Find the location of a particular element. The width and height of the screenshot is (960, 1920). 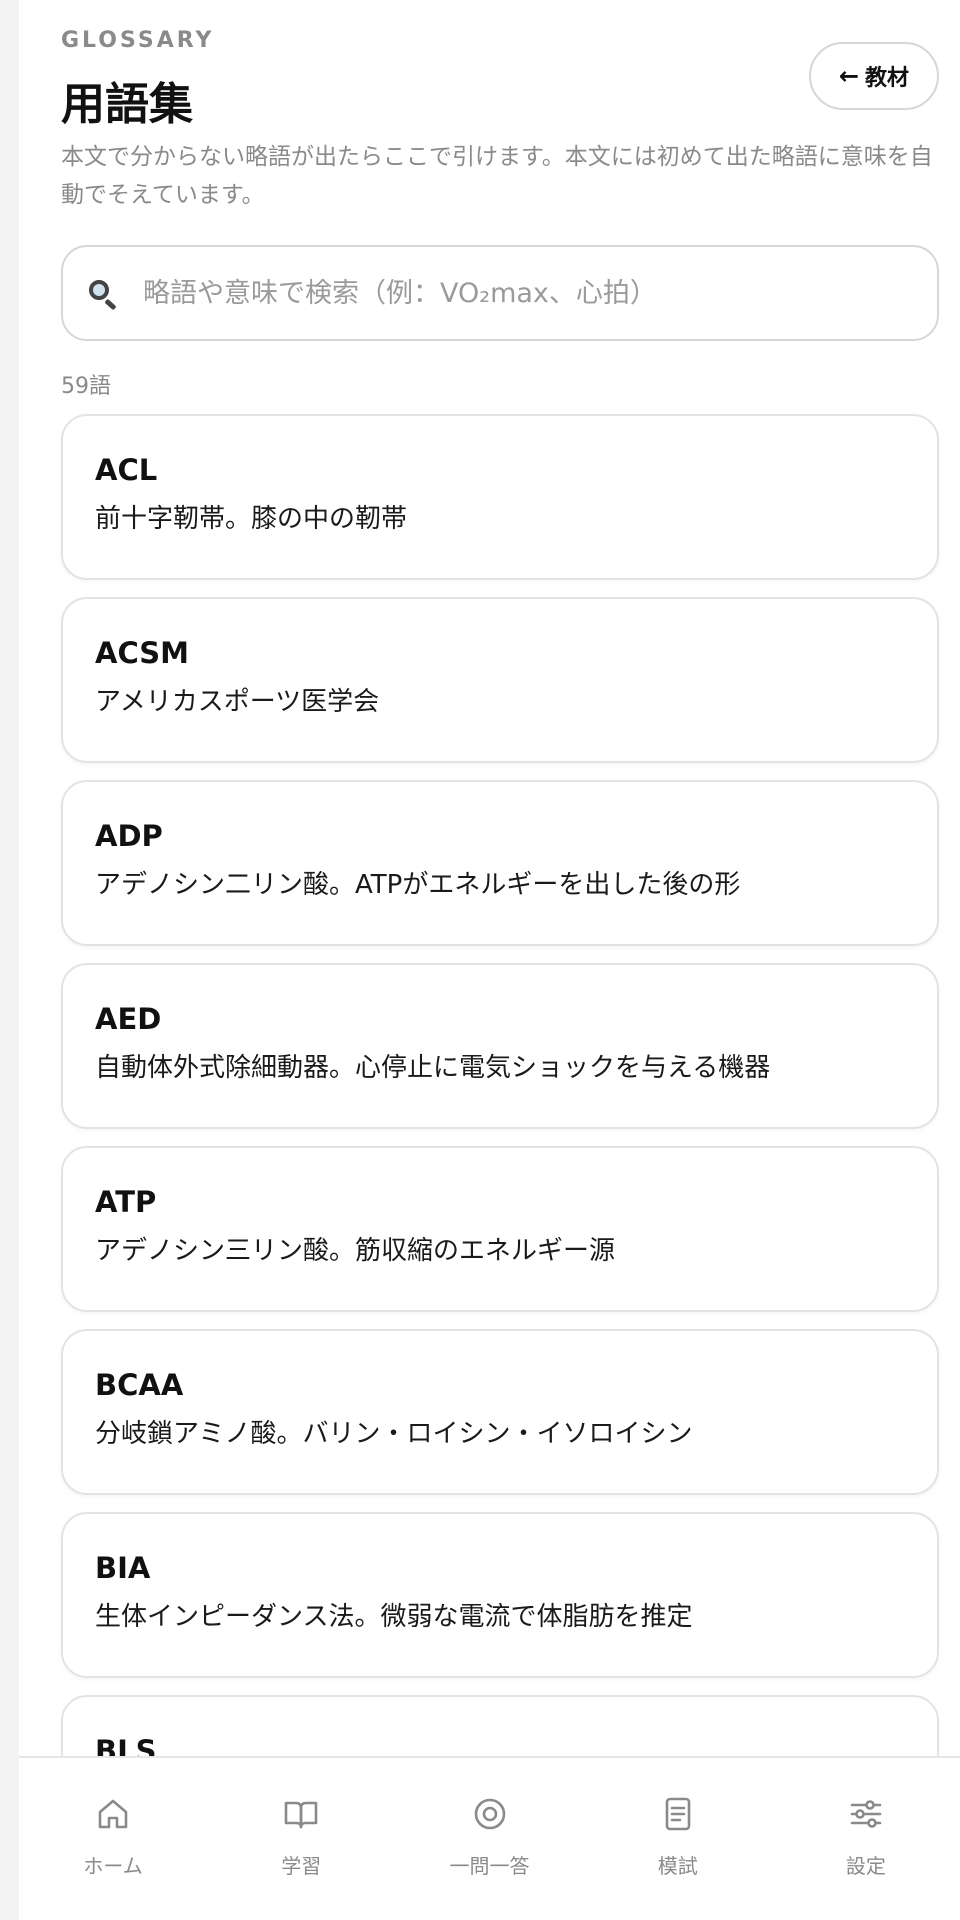

back-button-label: 教材 is located at coordinates (887, 78).